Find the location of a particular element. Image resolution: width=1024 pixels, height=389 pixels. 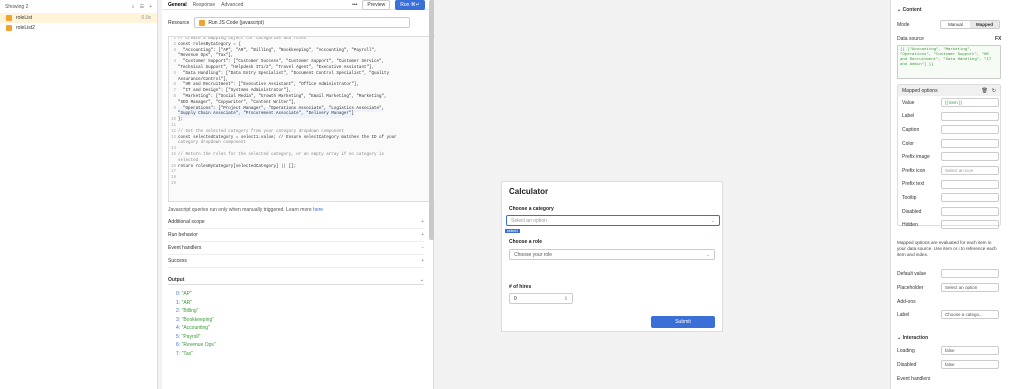

learn-more-link: here is located at coordinates (318, 210).